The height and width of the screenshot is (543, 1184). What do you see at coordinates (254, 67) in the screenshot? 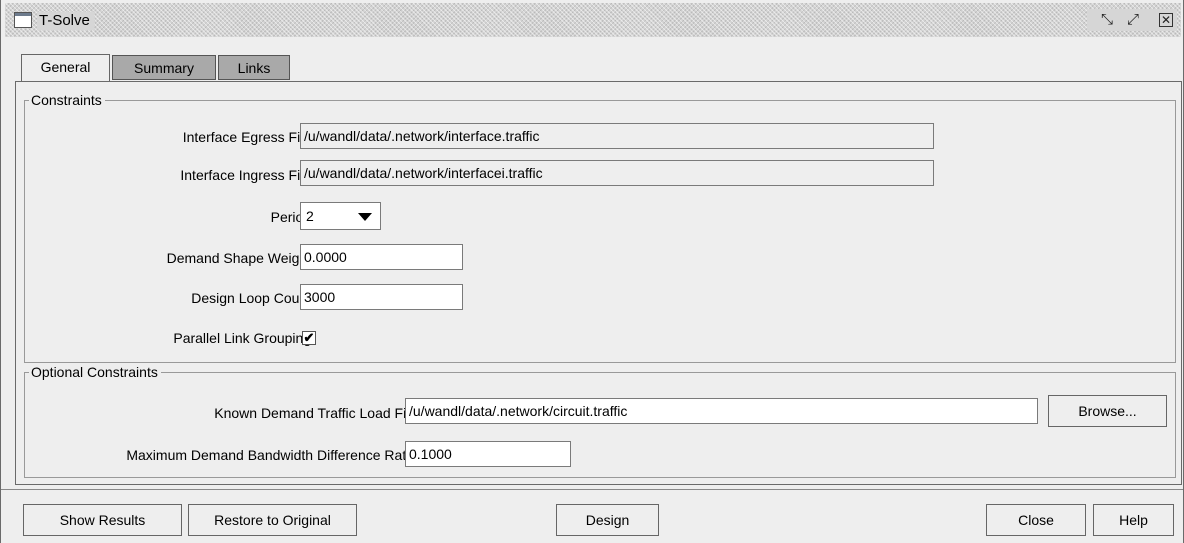
I see `tab-links: Links` at bounding box center [254, 67].